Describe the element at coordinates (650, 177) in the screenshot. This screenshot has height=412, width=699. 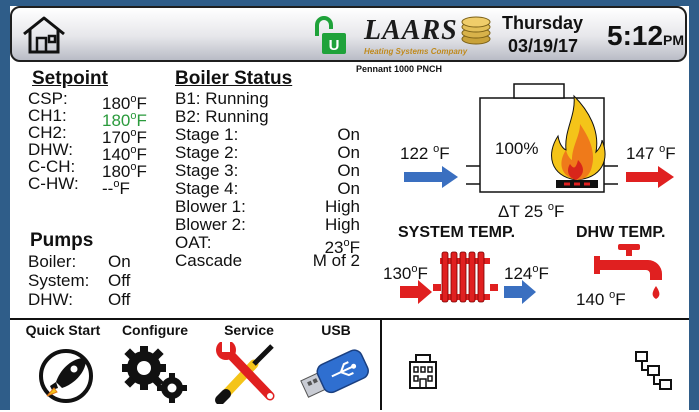
I see `outlet-arrow` at that location.